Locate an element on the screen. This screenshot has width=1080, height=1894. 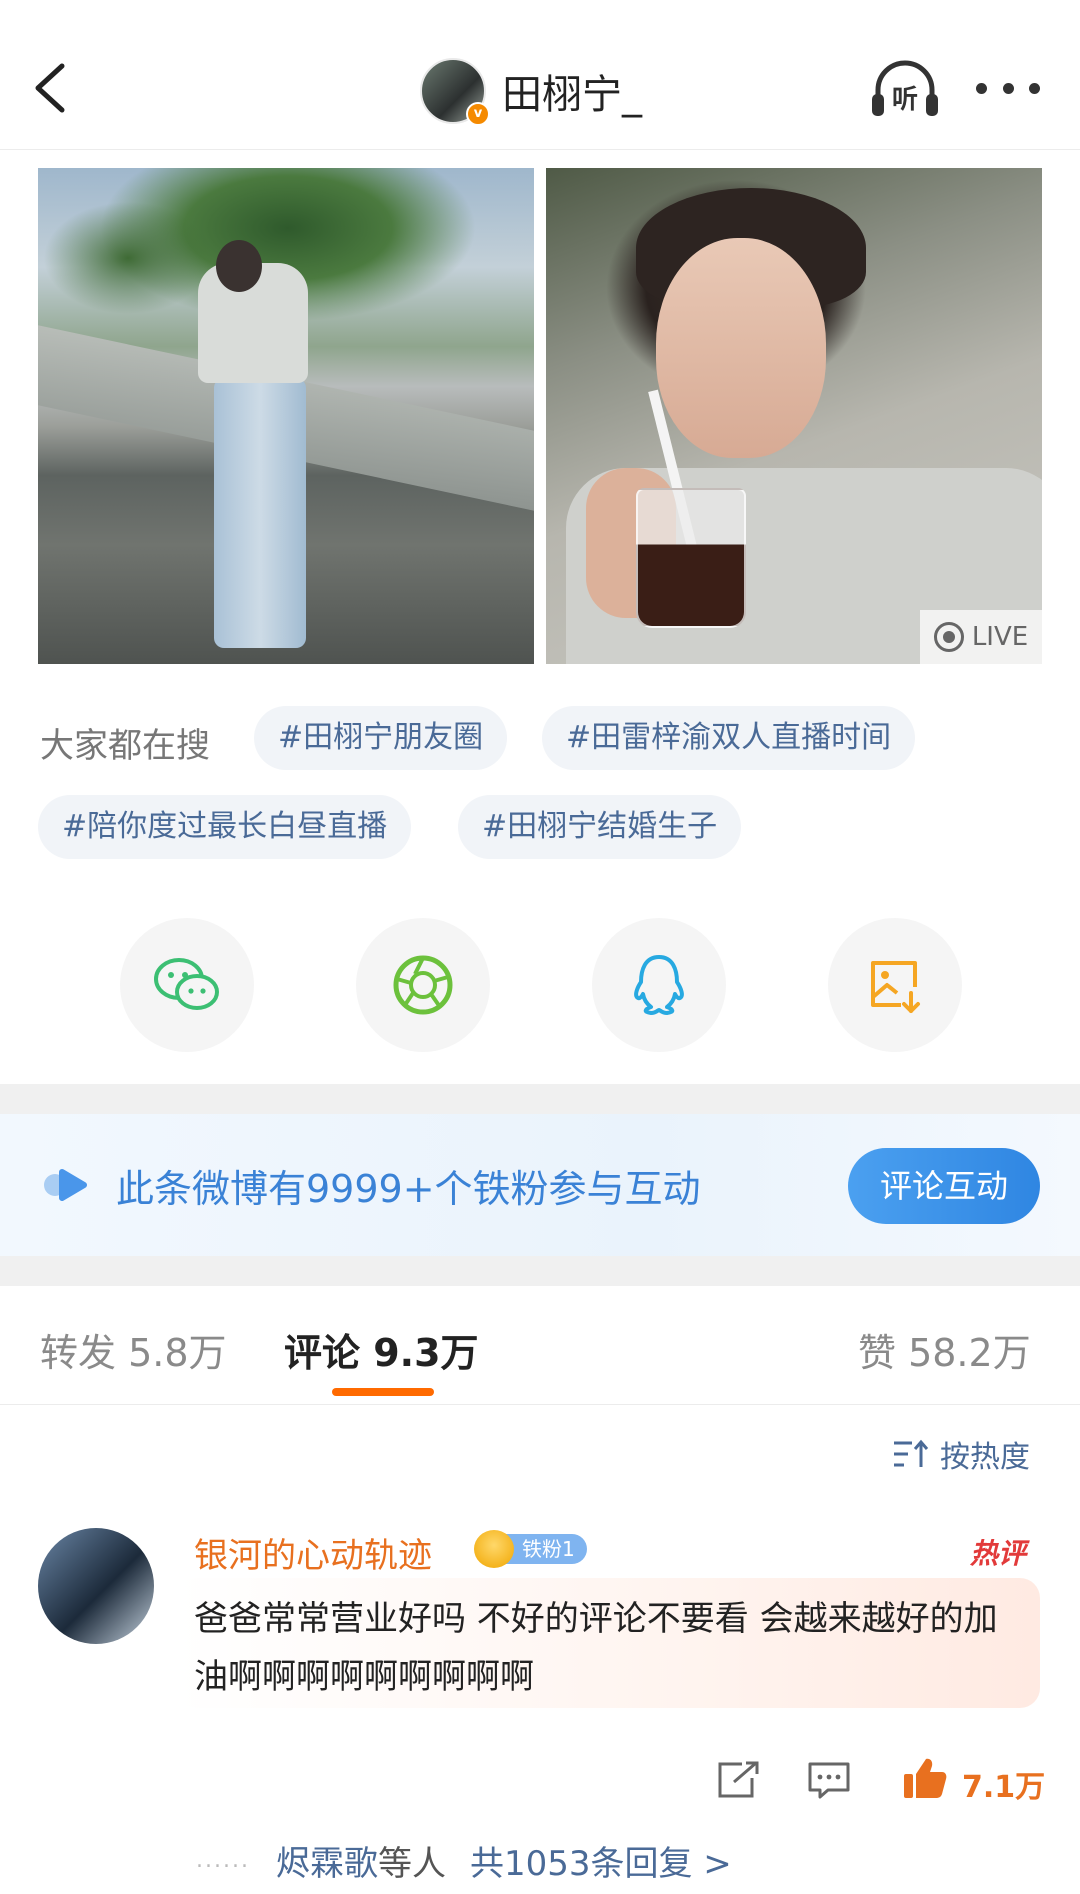
share-icon is located at coordinates (739, 1780).